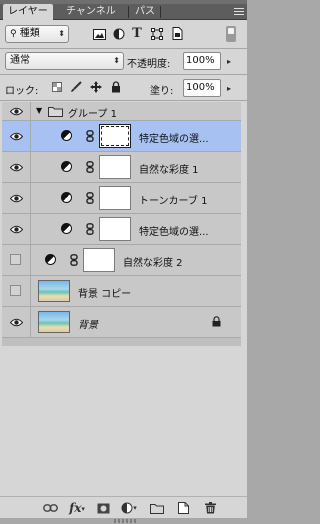  What do you see at coordinates (183, 508) in the screenshot?
I see `new-layer-icon` at bounding box center [183, 508].